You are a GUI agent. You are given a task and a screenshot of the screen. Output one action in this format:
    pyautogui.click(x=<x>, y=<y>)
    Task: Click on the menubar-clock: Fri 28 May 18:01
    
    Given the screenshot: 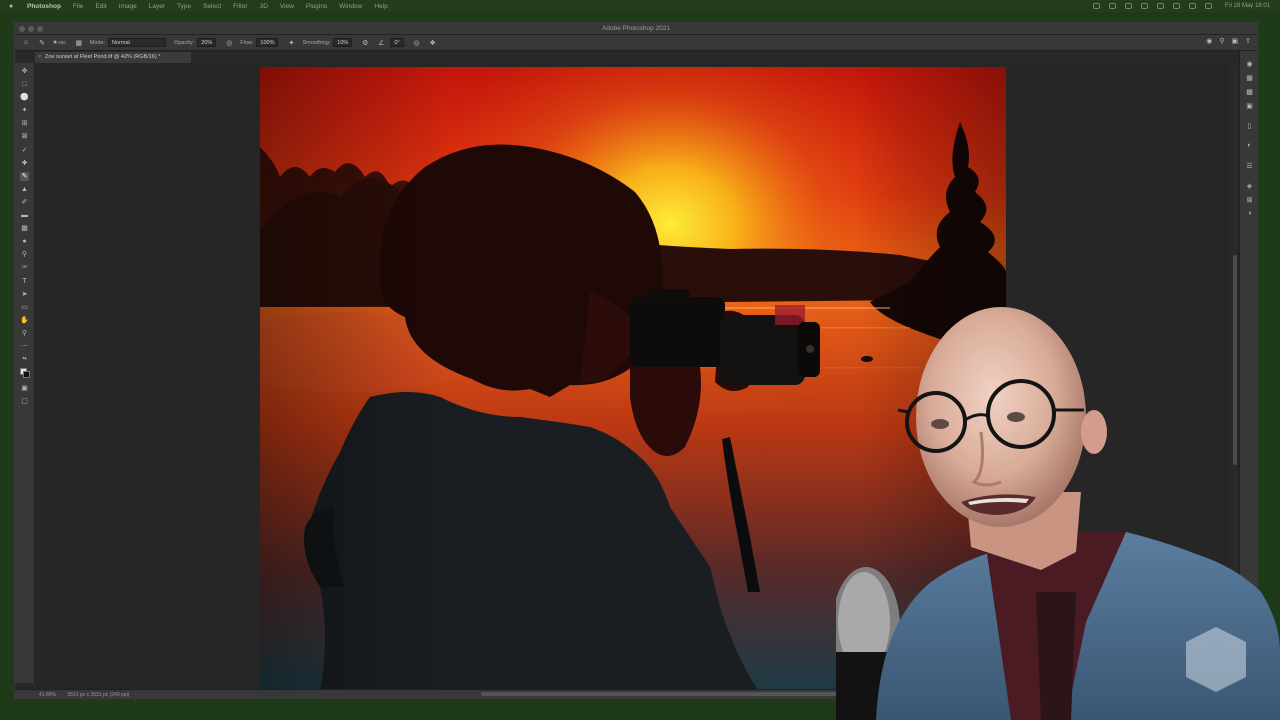 What is the action you would take?
    pyautogui.click(x=1247, y=6)
    